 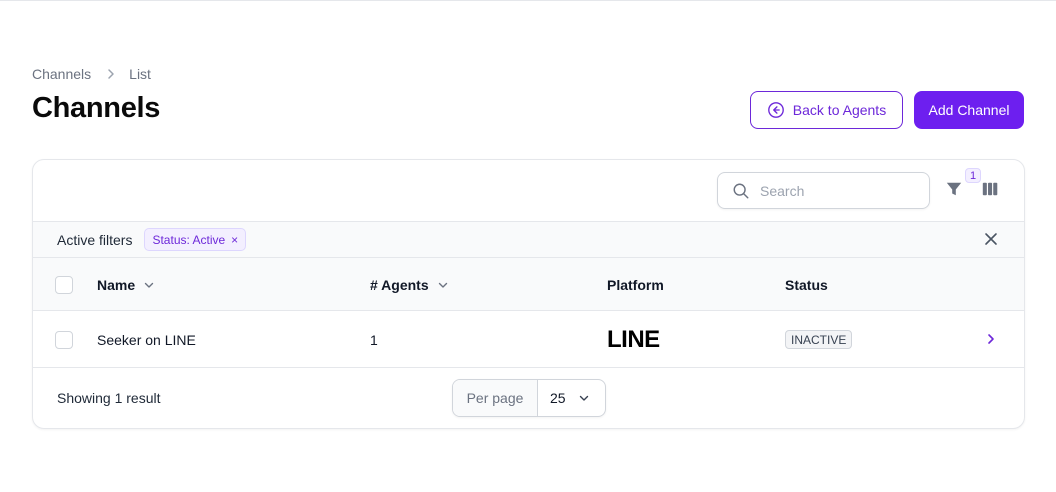 I want to click on column-name-label: Name, so click(x=116, y=284).